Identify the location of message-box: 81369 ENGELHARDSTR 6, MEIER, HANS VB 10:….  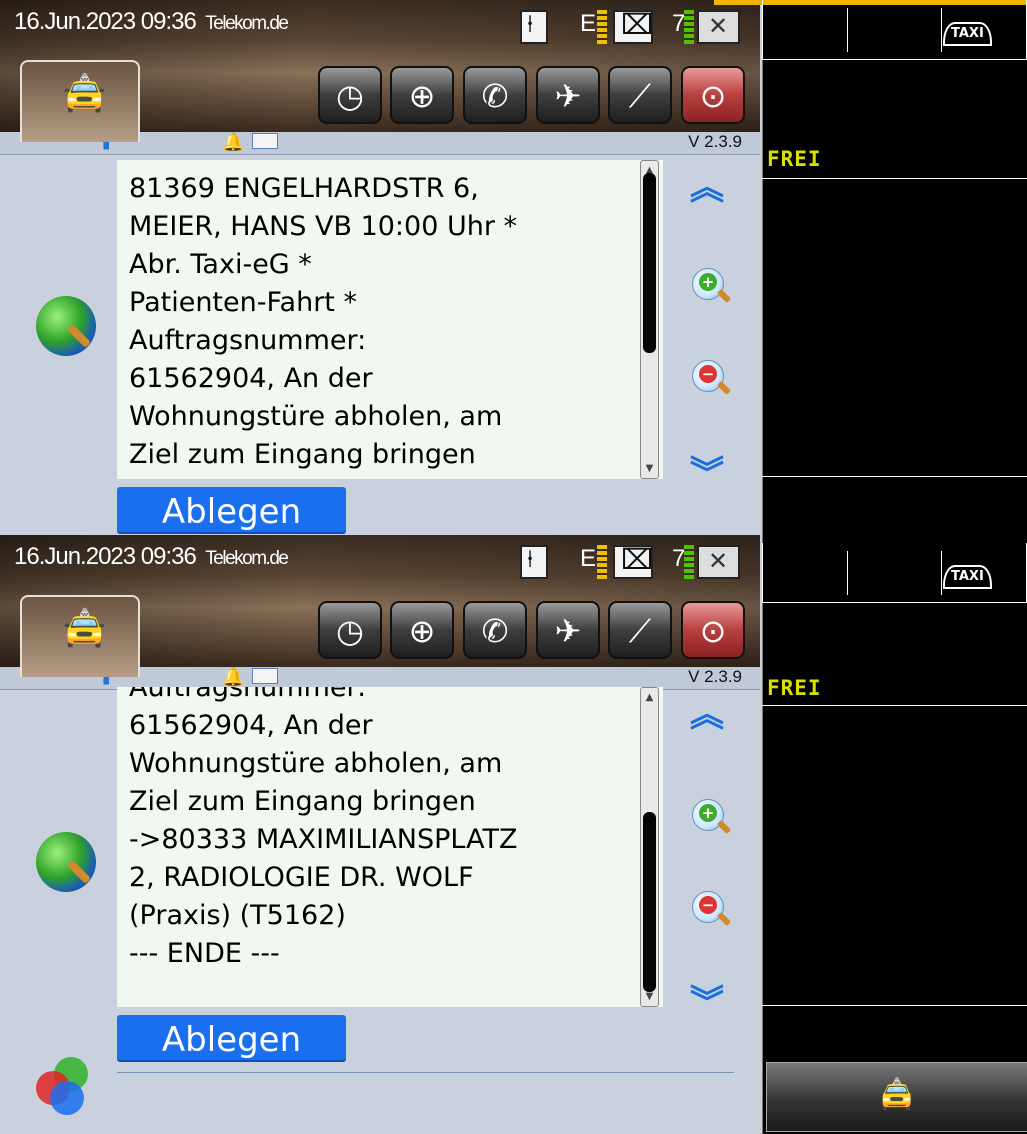
(390, 319).